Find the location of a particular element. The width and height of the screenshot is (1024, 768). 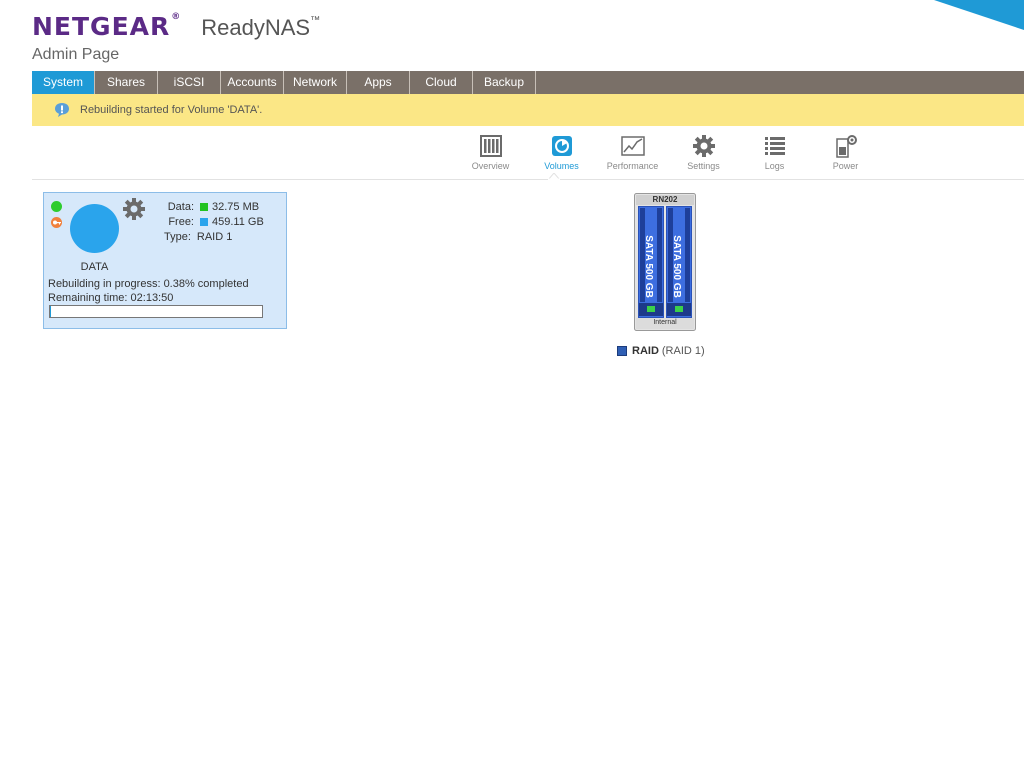

volume-free-value: 459.11 GB is located at coordinates (238, 221).